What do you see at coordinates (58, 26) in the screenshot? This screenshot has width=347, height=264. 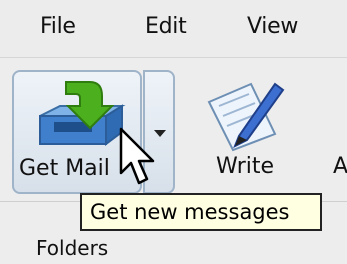 I see `menu-file: File` at bounding box center [58, 26].